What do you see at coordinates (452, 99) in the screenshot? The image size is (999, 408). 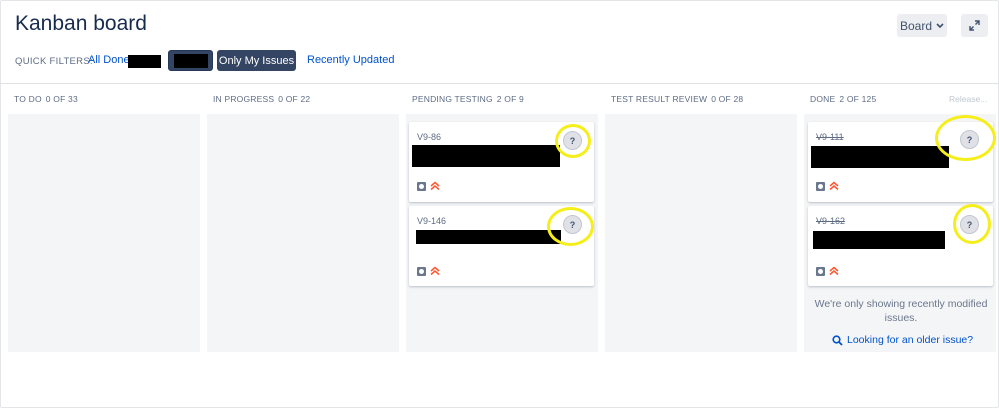 I see `column-name: PENDING TESTING` at bounding box center [452, 99].